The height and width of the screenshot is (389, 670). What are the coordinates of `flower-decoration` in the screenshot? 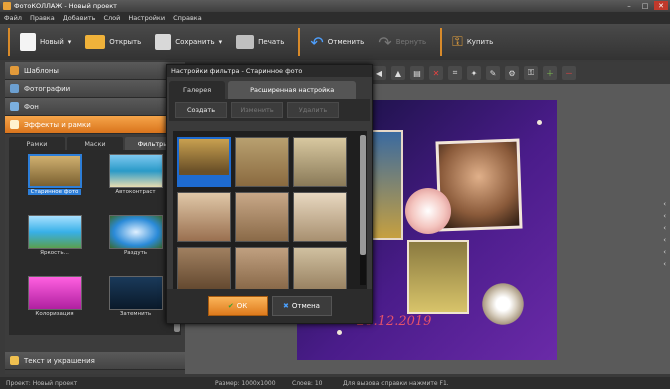 It's located at (428, 211).